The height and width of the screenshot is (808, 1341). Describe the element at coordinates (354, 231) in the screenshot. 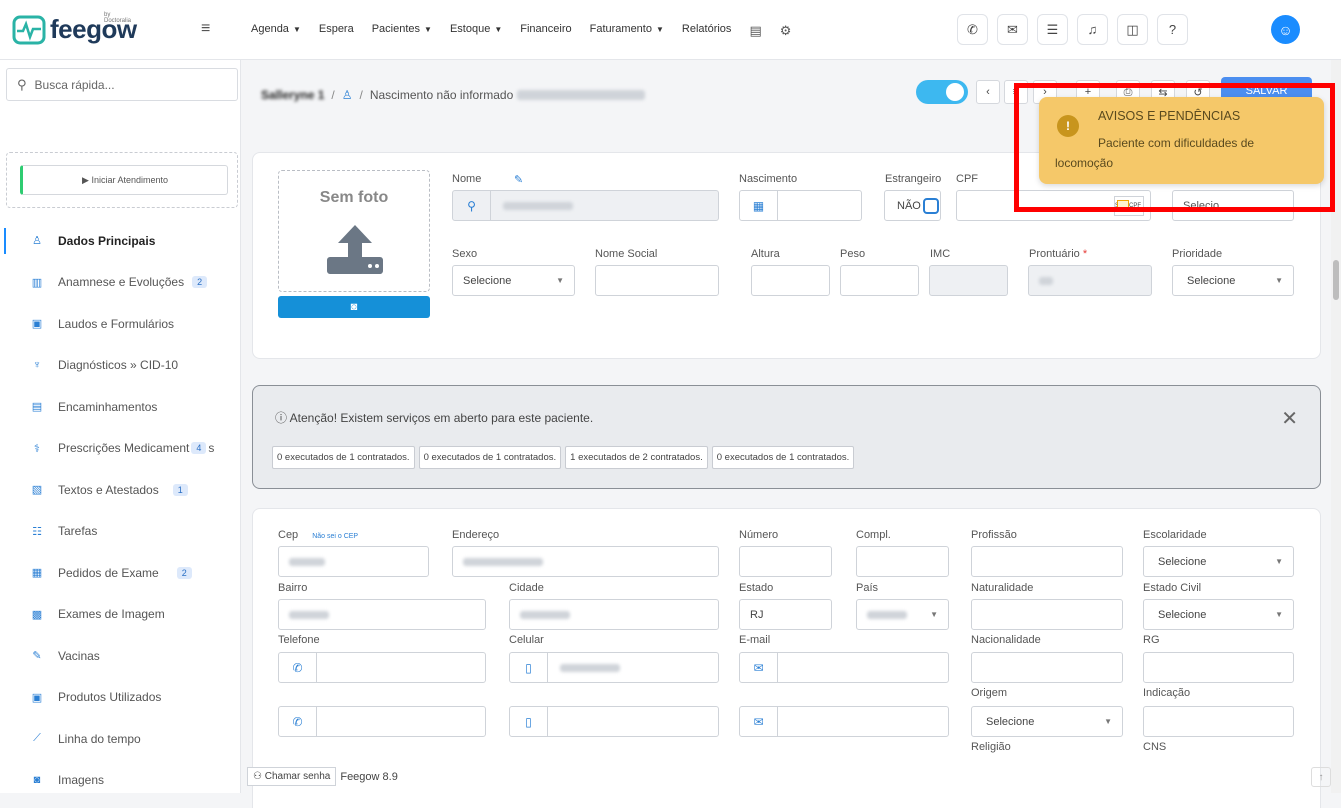

I see `photo-box: Sem foto` at that location.